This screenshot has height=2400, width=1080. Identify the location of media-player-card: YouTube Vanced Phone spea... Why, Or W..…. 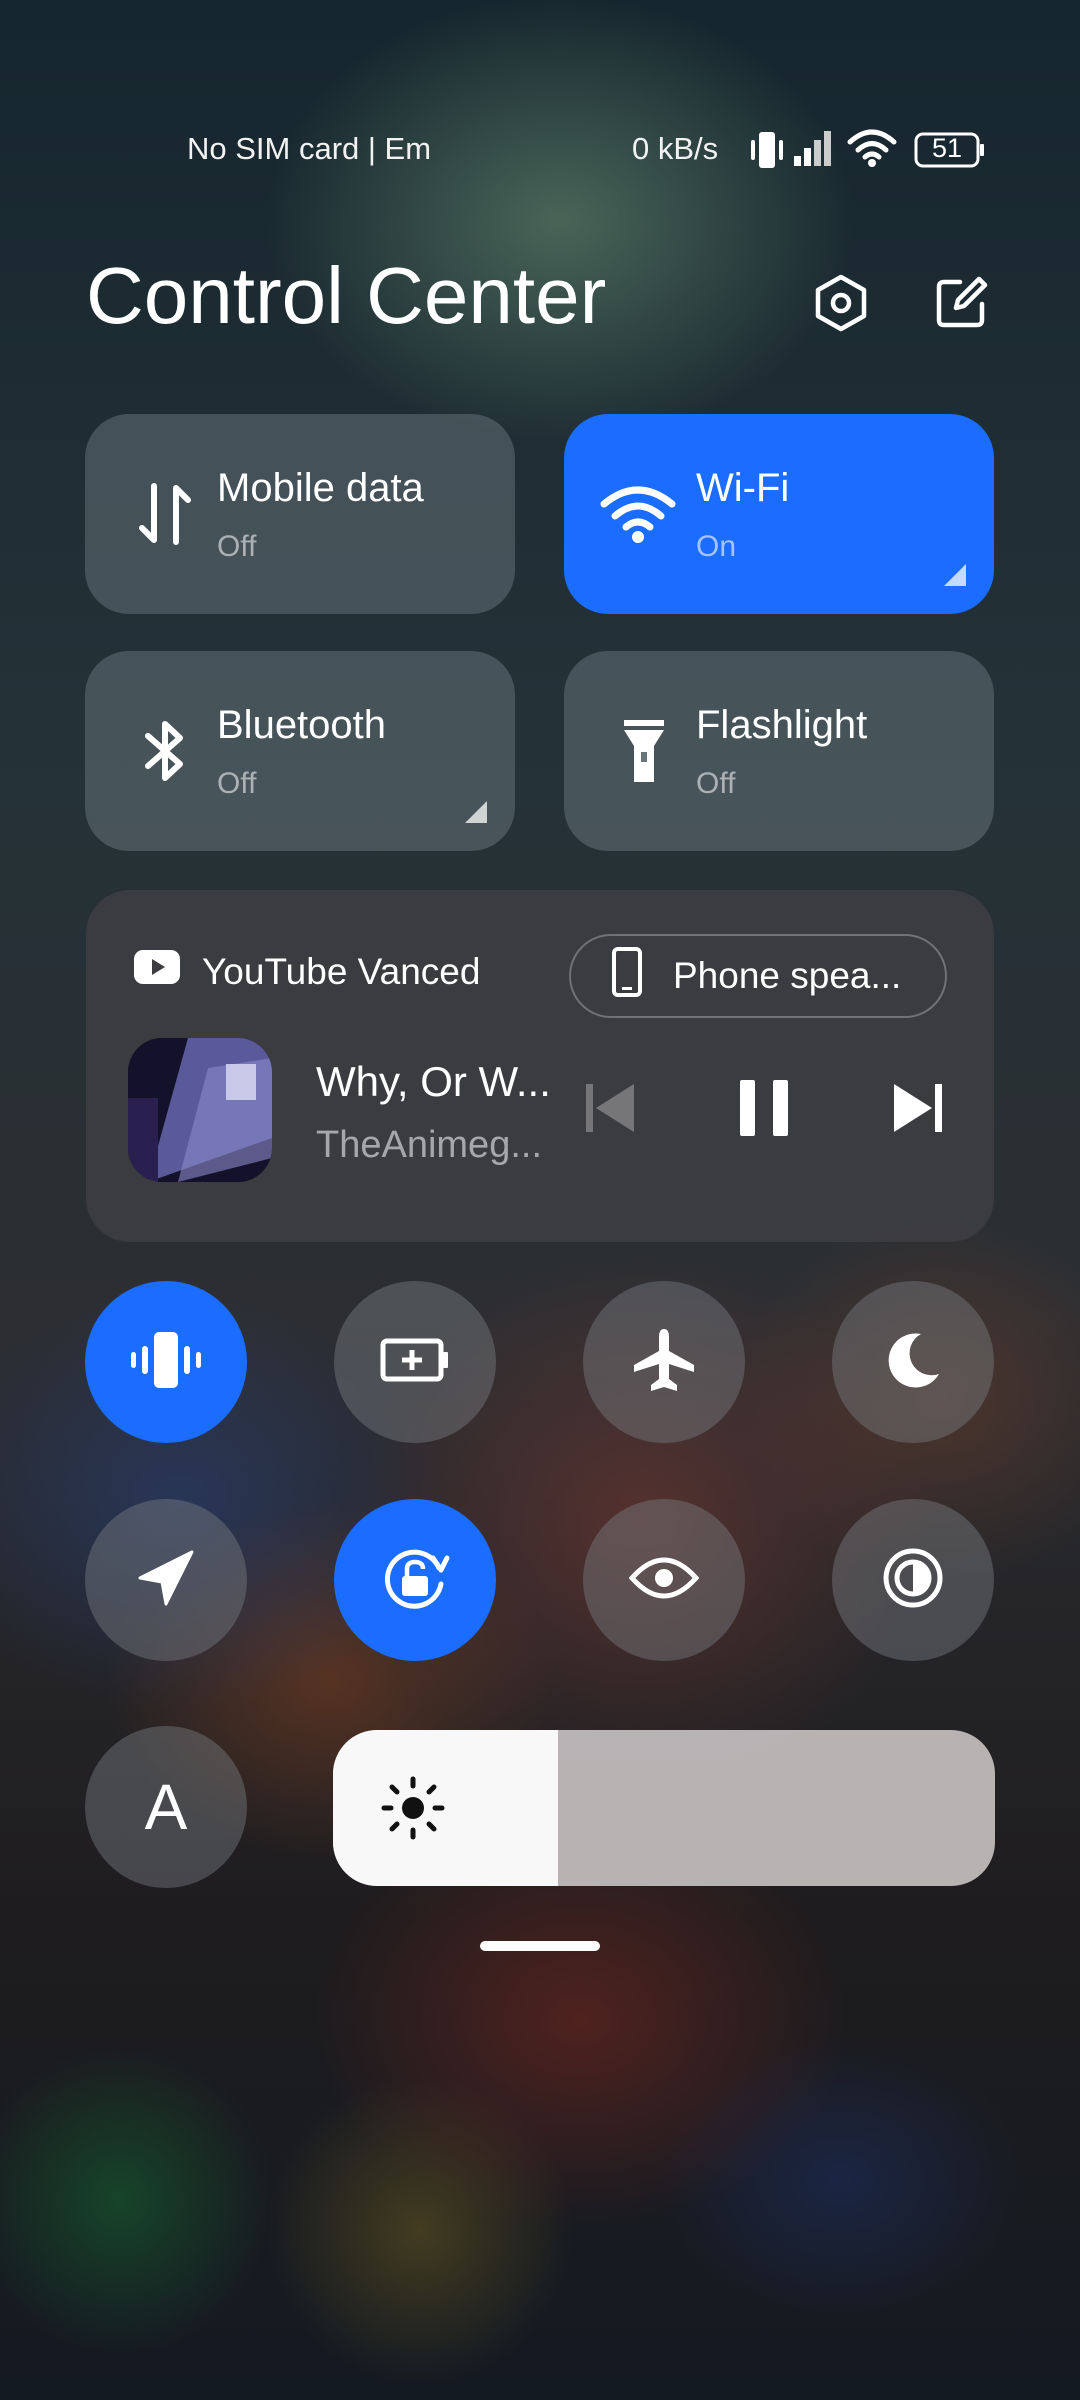
(540, 1066).